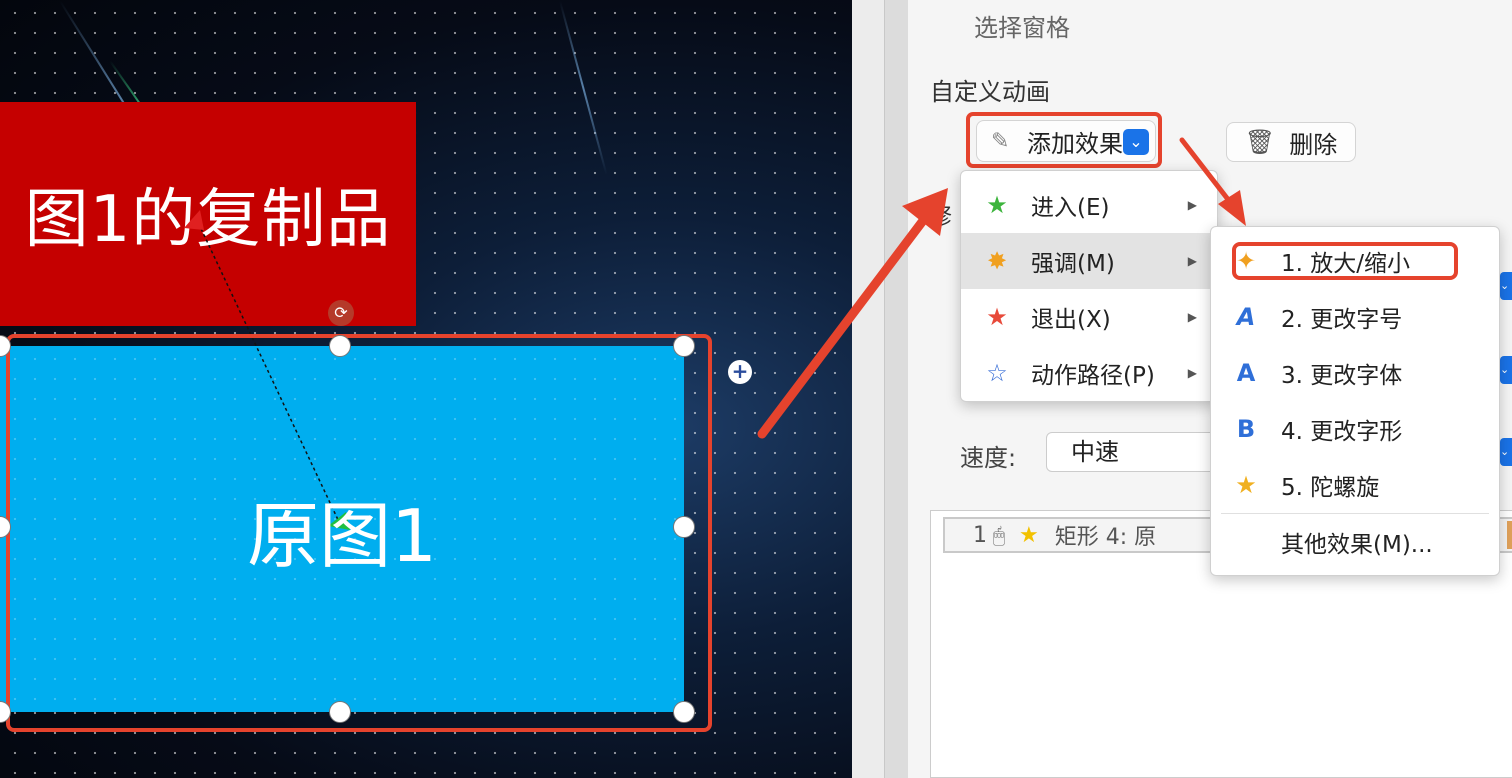 The image size is (1512, 778). Describe the element at coordinates (1506, 286) in the screenshot. I see `start-dropdown-arrow: ⌄` at that location.